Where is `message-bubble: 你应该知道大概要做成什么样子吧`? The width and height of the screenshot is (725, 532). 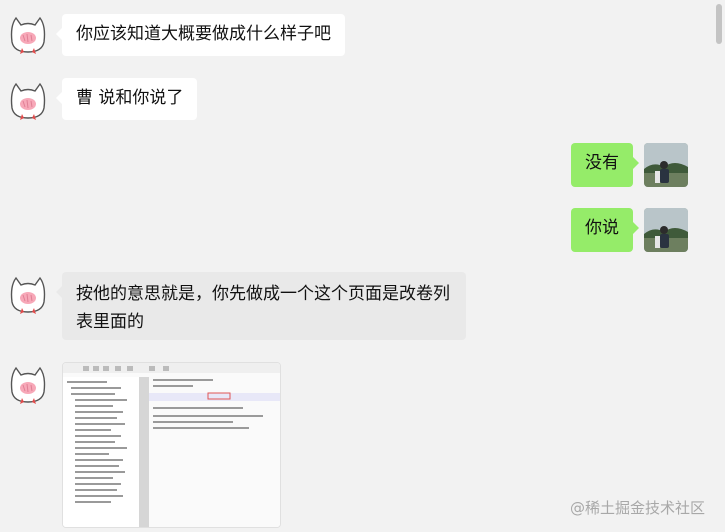
message-bubble: 你应该知道大概要做成什么样子吧 is located at coordinates (200, 35).